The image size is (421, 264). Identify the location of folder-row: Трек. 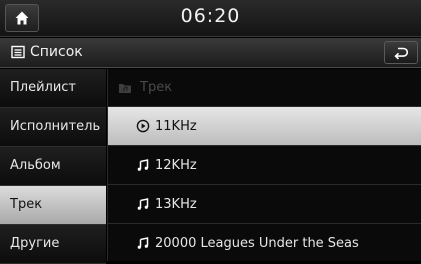
(264, 88).